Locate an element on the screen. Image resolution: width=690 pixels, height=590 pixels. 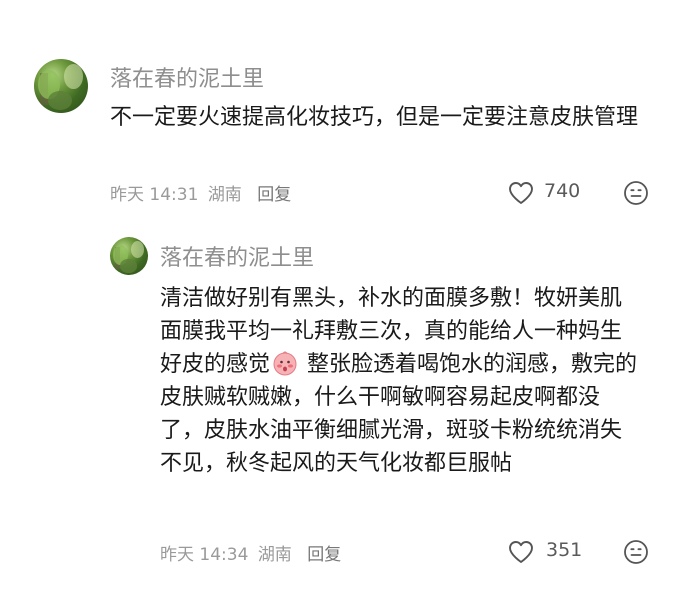
comment-text: 不一定要火速提高化妆技巧，但是一定要注意皮肤管理 is located at coordinates (374, 117).